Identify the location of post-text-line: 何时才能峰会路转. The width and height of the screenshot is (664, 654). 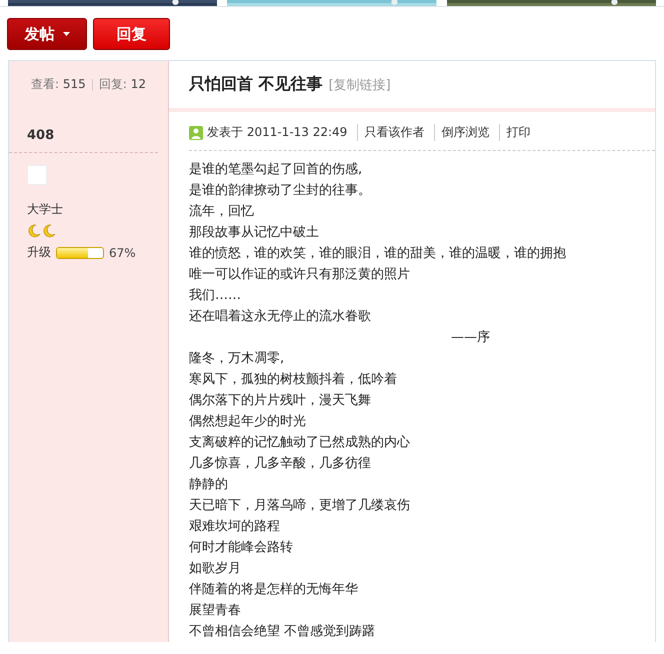
(241, 547).